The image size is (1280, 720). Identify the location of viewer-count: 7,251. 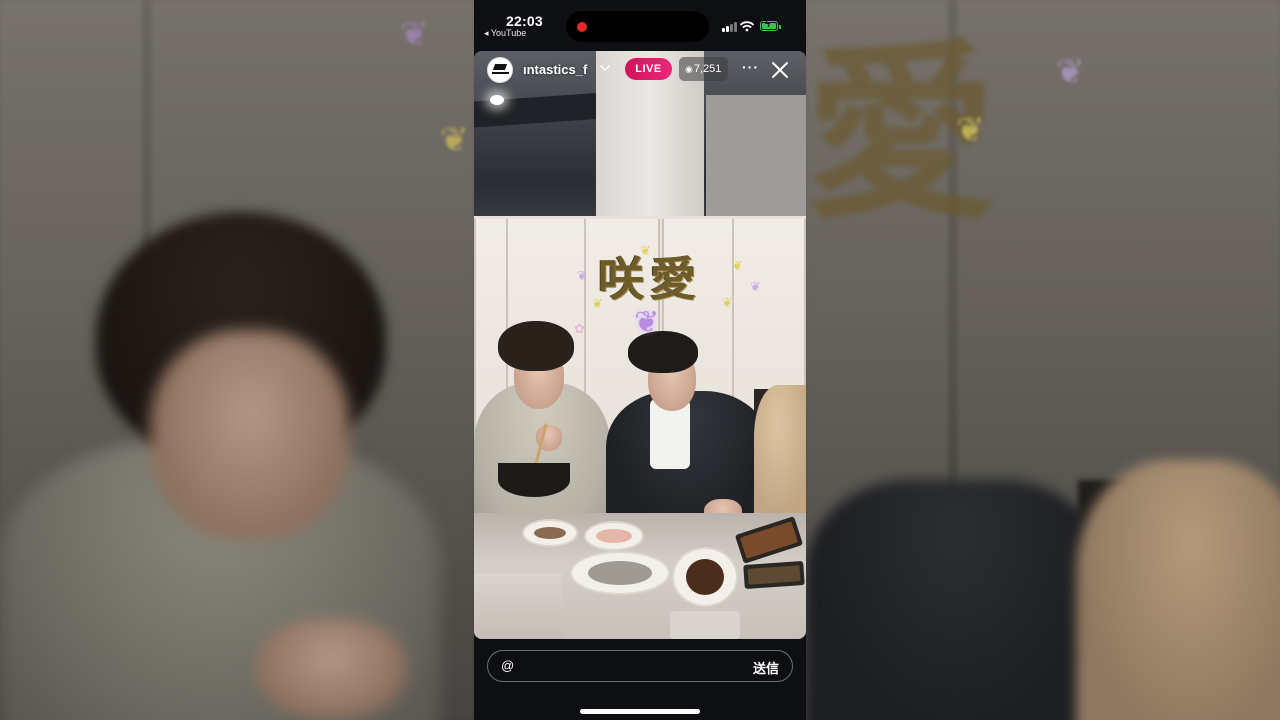
(707, 69).